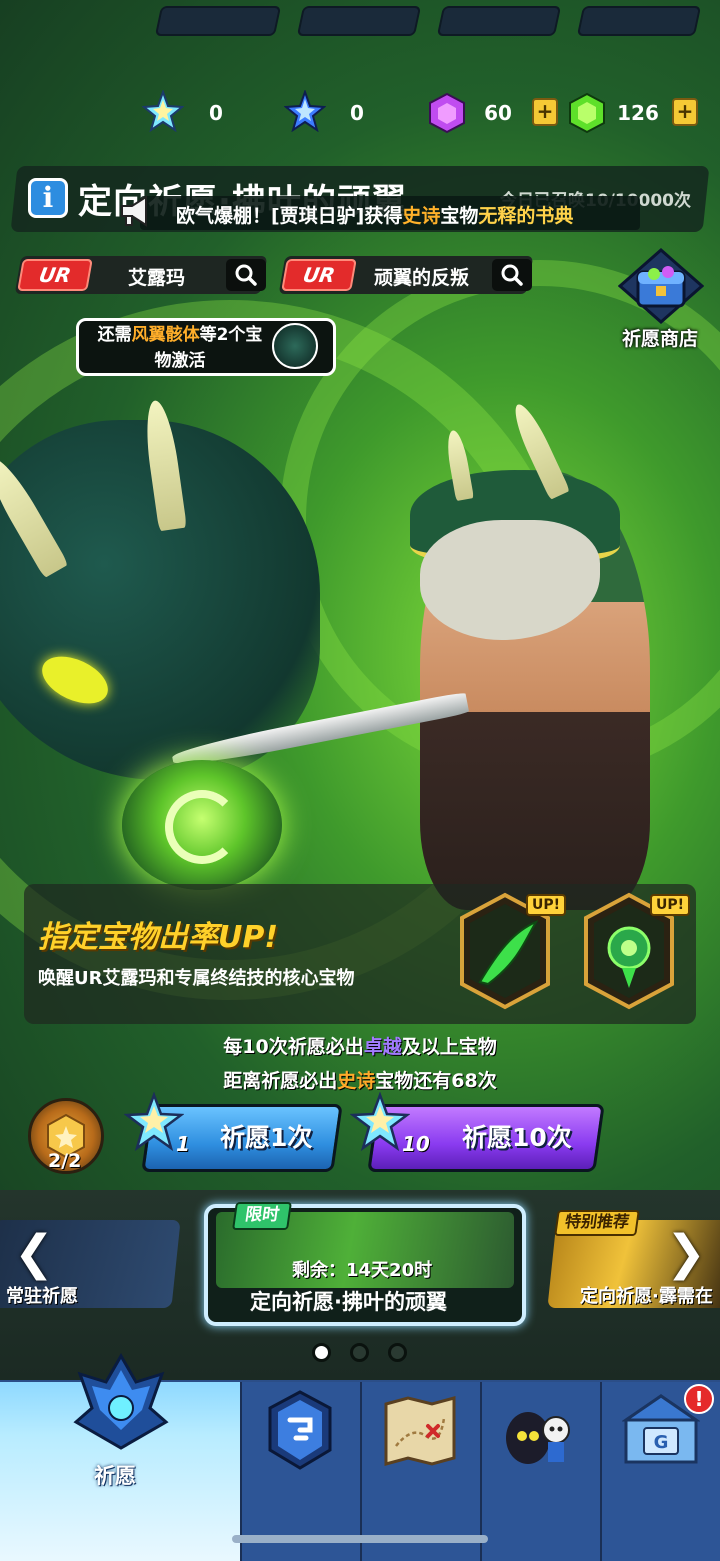  What do you see at coordinates (134, 211) in the screenshot?
I see `megaphone-icon` at bounding box center [134, 211].